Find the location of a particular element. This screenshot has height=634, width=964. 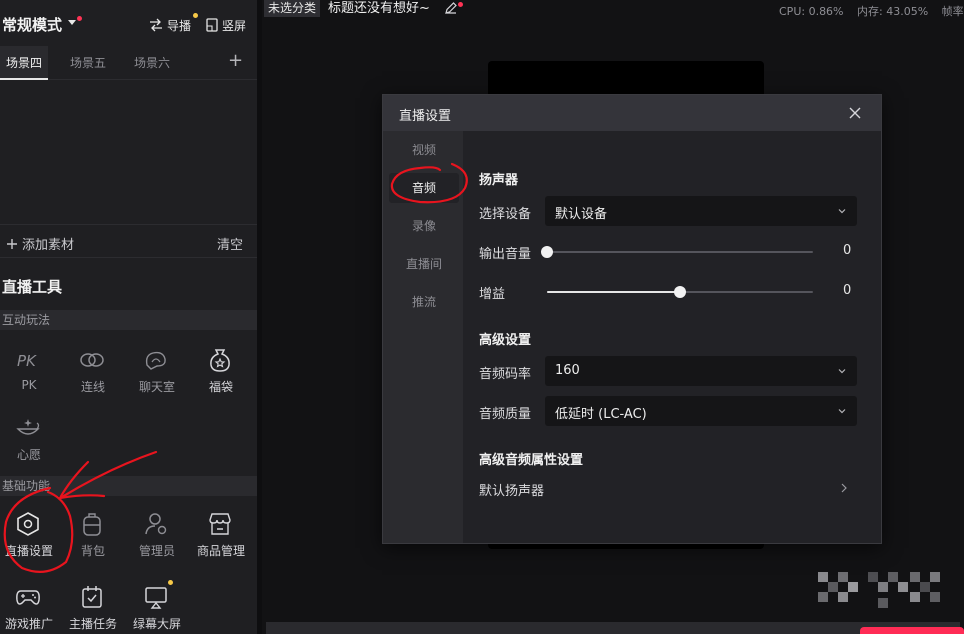

hexagon-settings-icon is located at coordinates (28, 524).